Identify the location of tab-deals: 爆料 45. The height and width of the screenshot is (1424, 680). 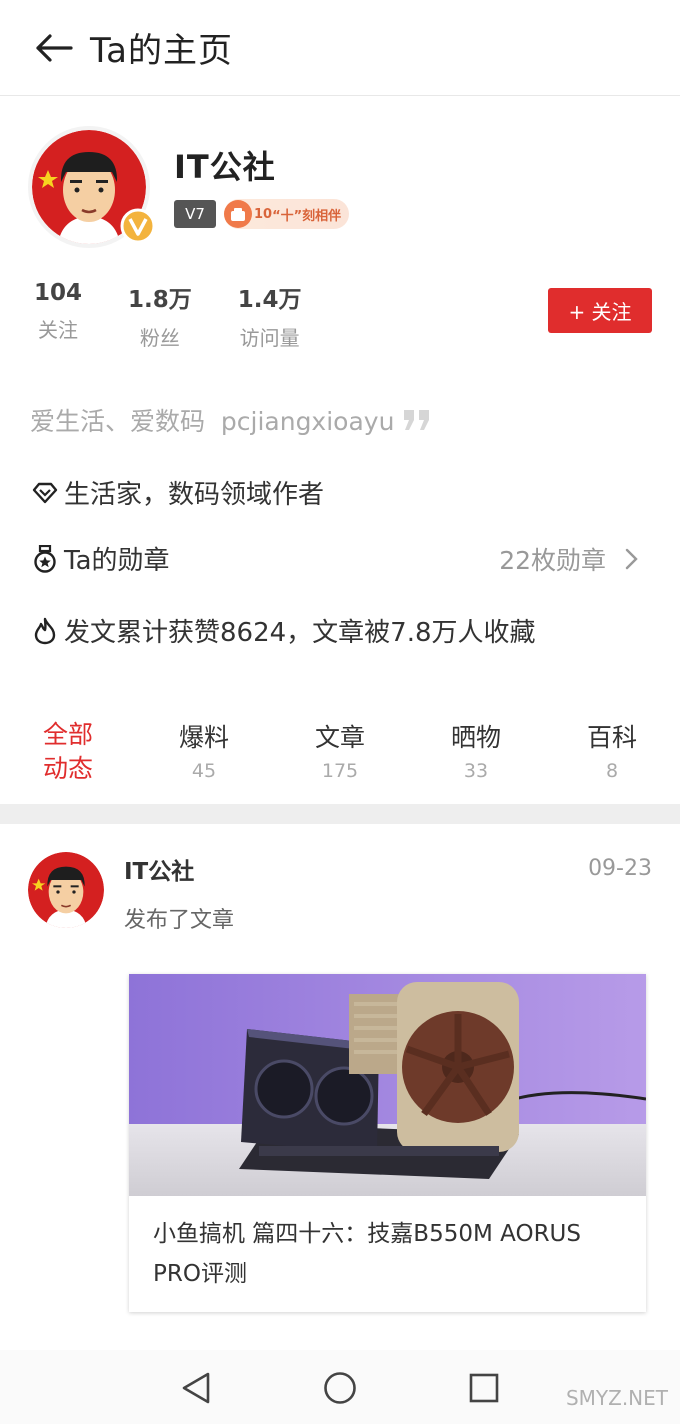
(204, 750).